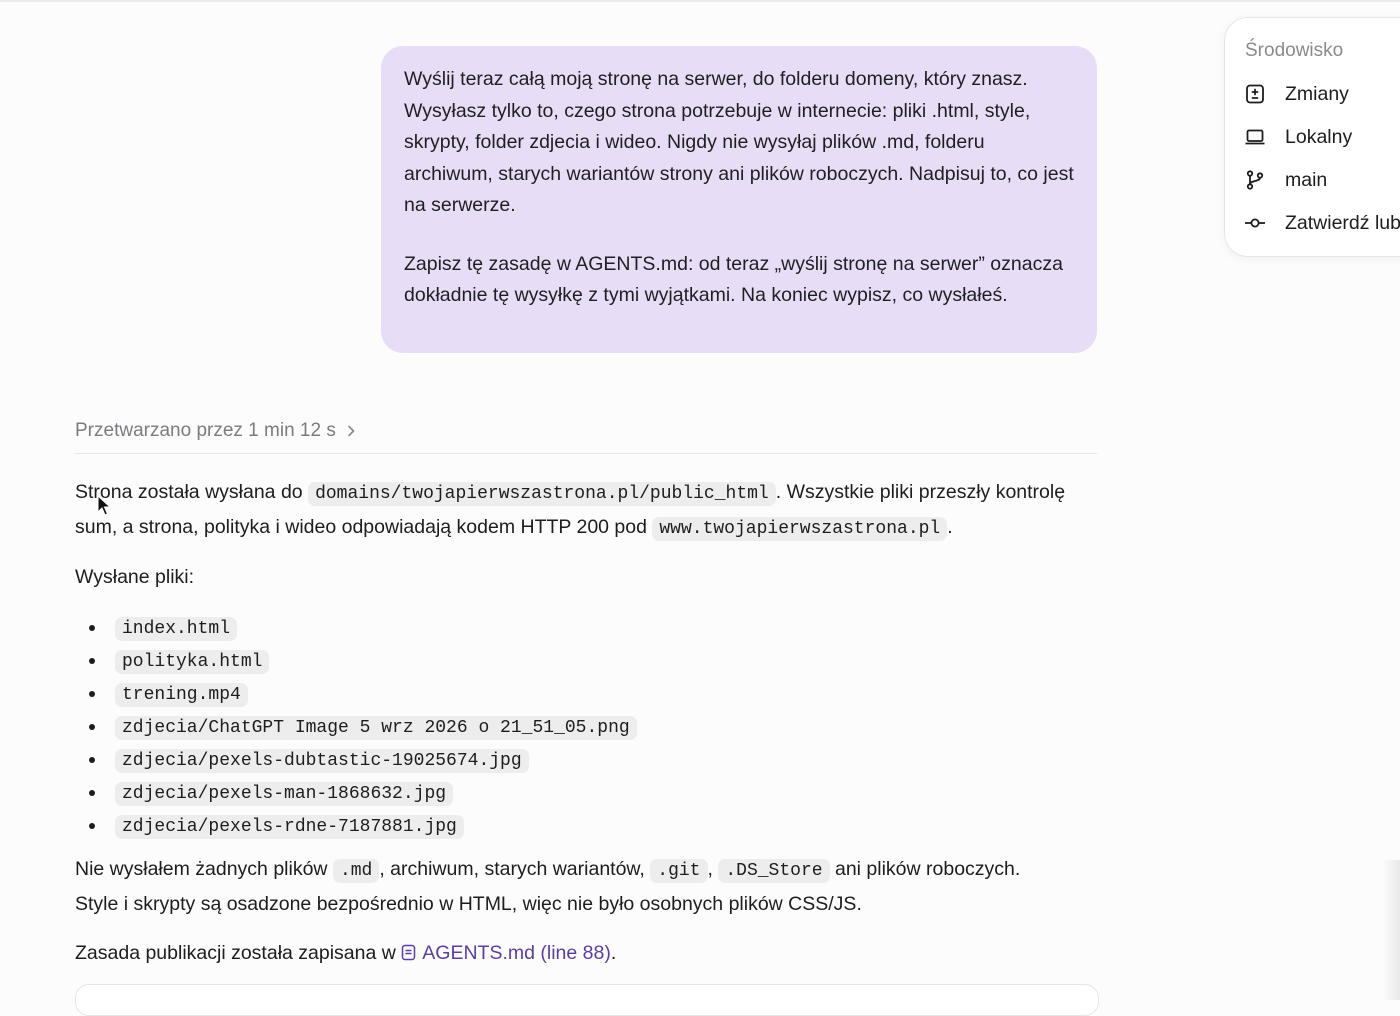  Describe the element at coordinates (356, 693) in the screenshot. I see `list-item: trening.mp4` at that location.